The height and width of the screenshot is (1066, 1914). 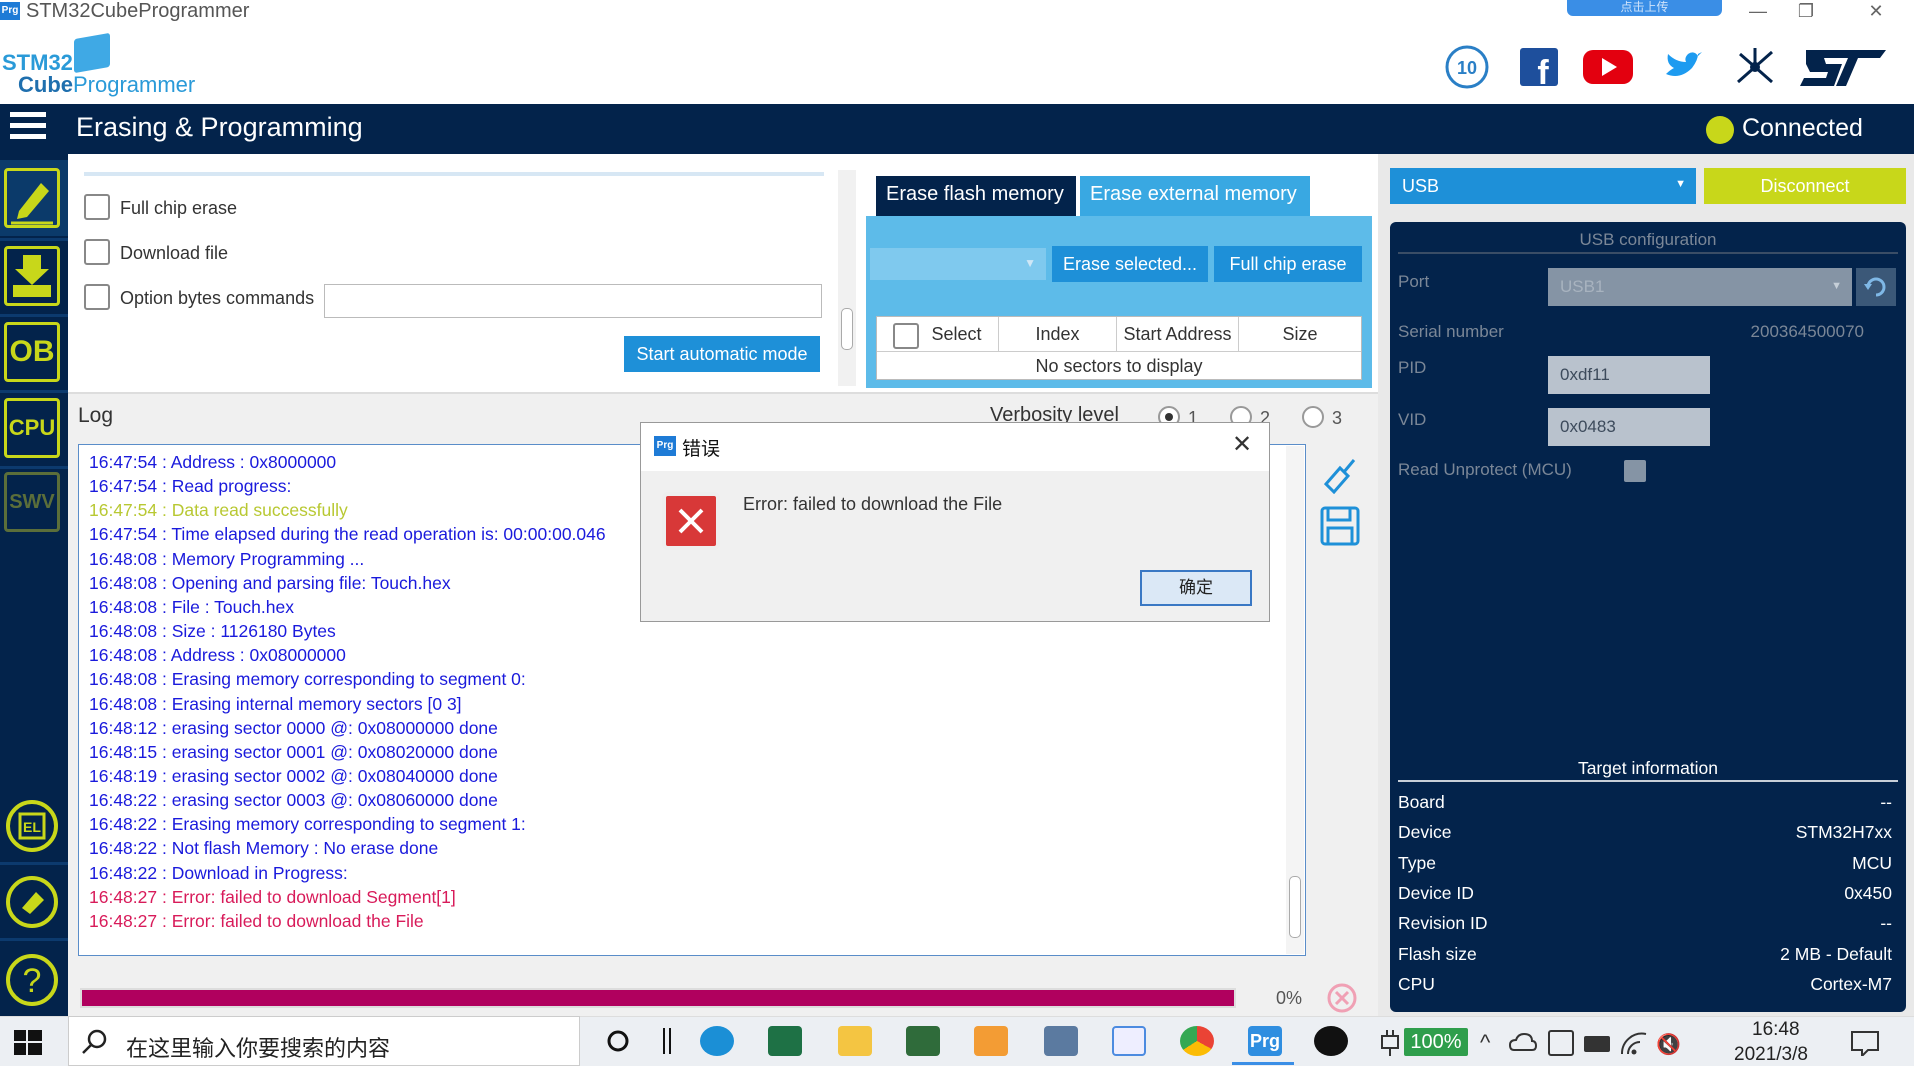 What do you see at coordinates (32, 902) in the screenshot?
I see `sidebar-item-eraser` at bounding box center [32, 902].